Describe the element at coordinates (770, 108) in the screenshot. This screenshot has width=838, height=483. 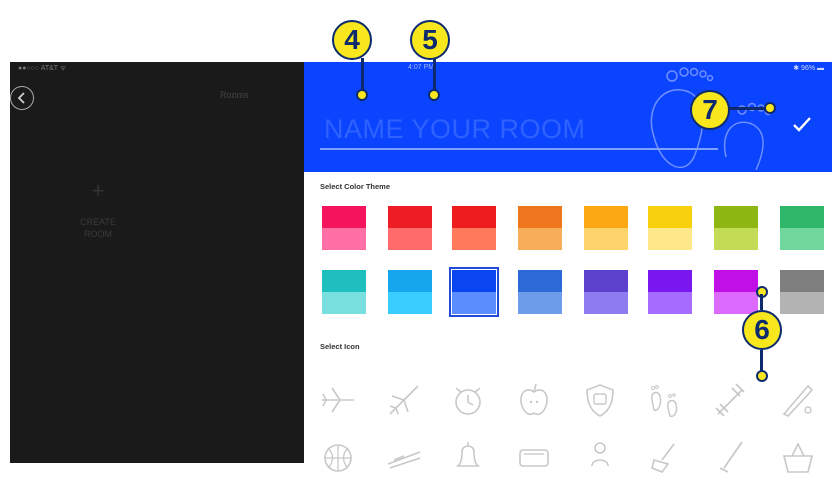
I see `callout-7-dot` at that location.